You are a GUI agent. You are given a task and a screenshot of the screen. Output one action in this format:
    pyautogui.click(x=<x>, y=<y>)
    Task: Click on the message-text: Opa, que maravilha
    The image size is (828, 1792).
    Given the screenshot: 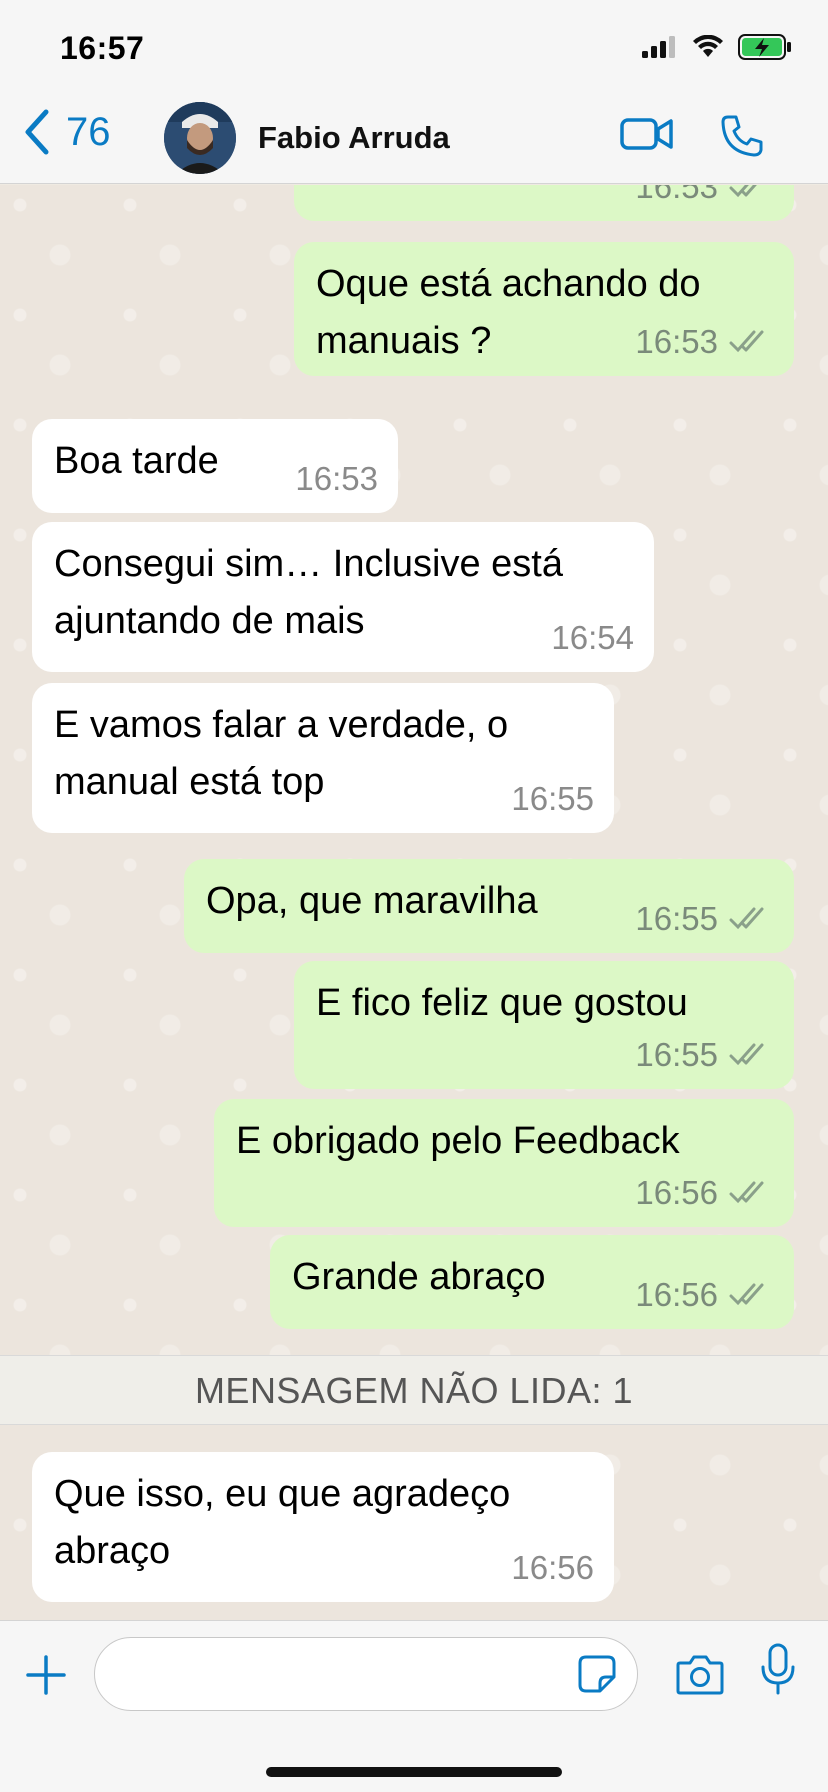 What is the action you would take?
    pyautogui.click(x=372, y=901)
    